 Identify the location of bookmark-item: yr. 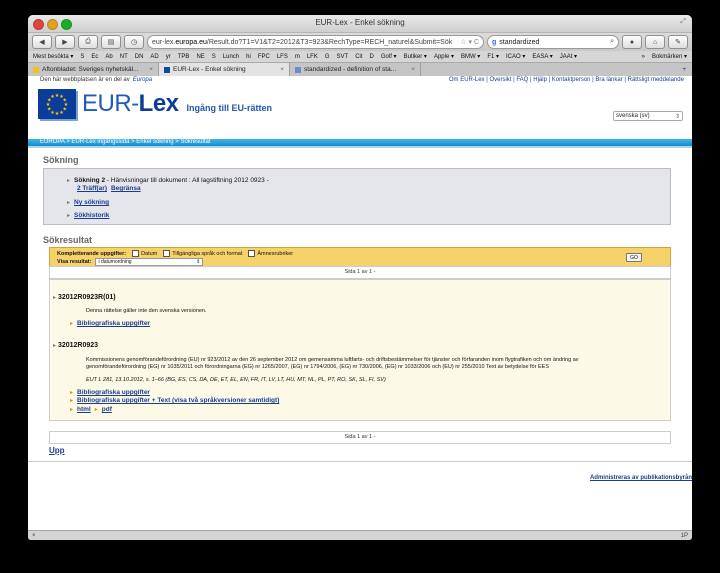
(168, 57).